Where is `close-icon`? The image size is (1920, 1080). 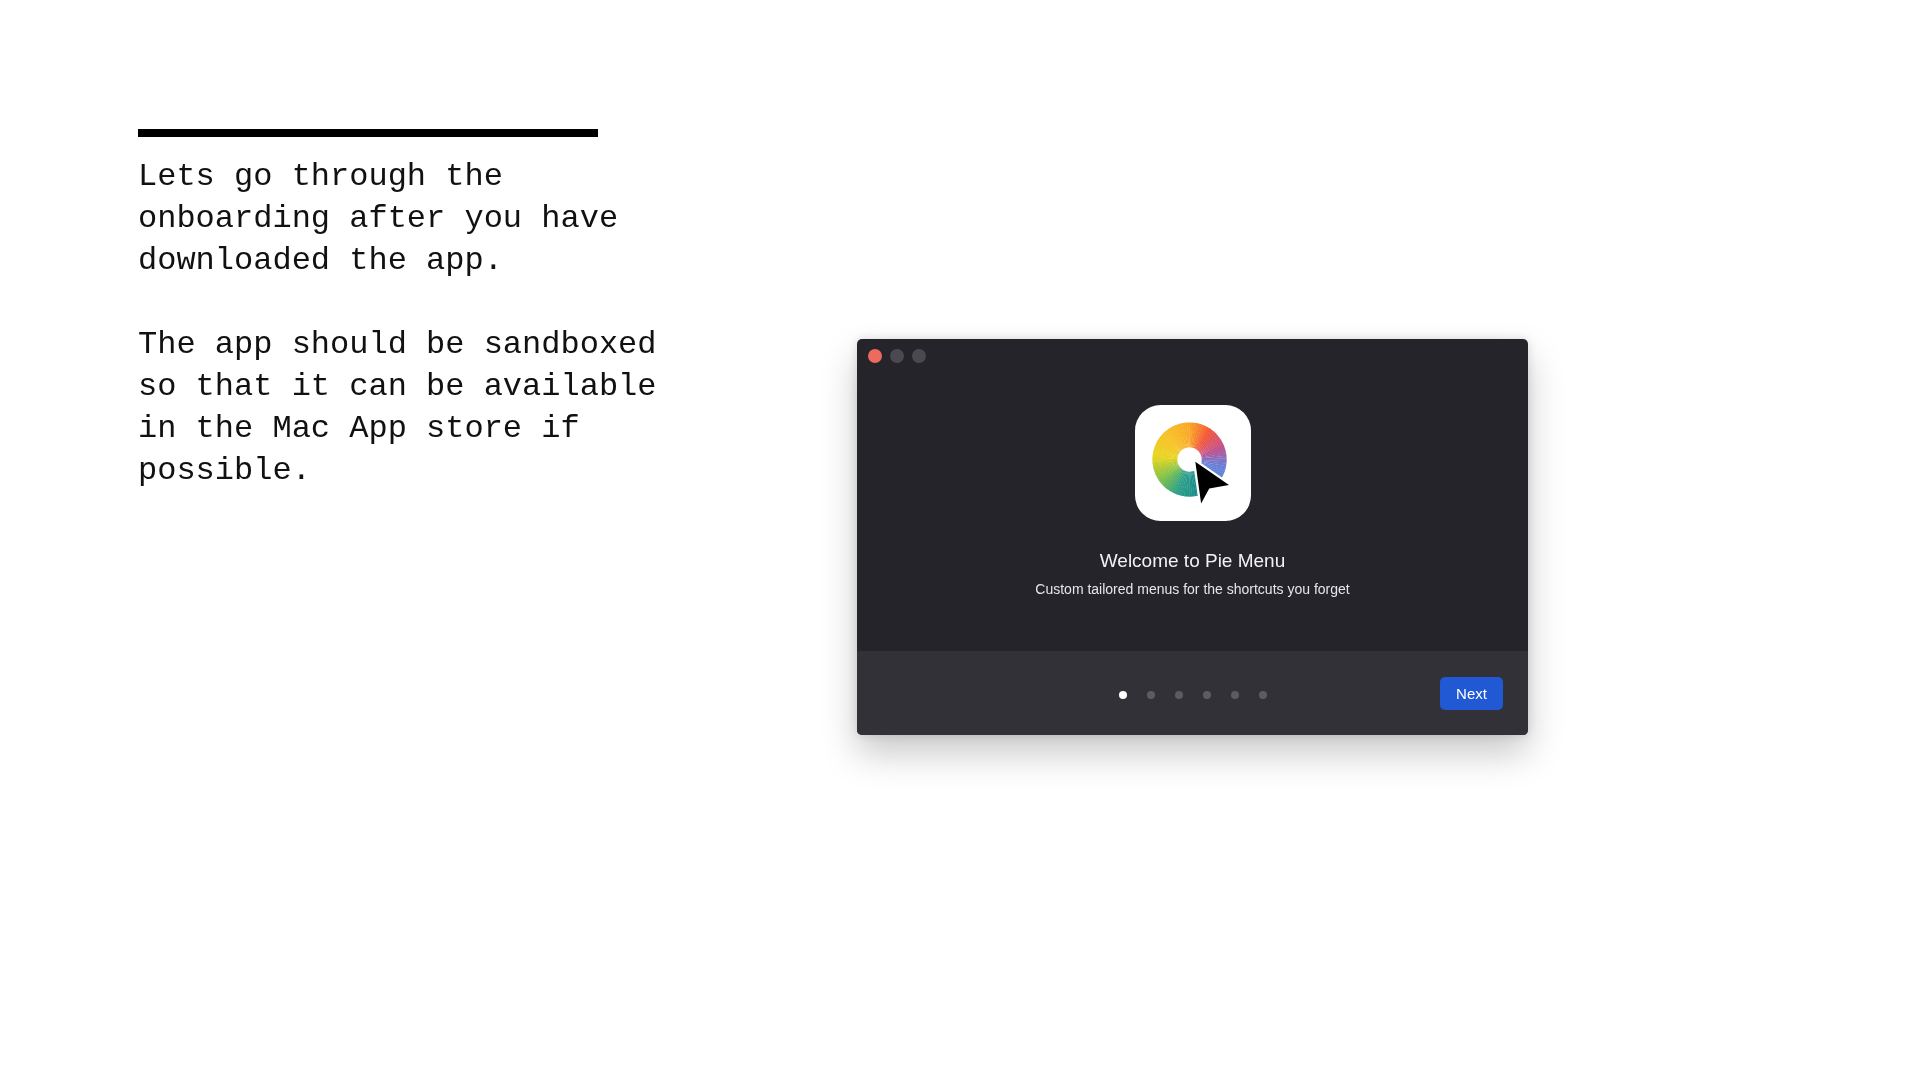
close-icon is located at coordinates (875, 356).